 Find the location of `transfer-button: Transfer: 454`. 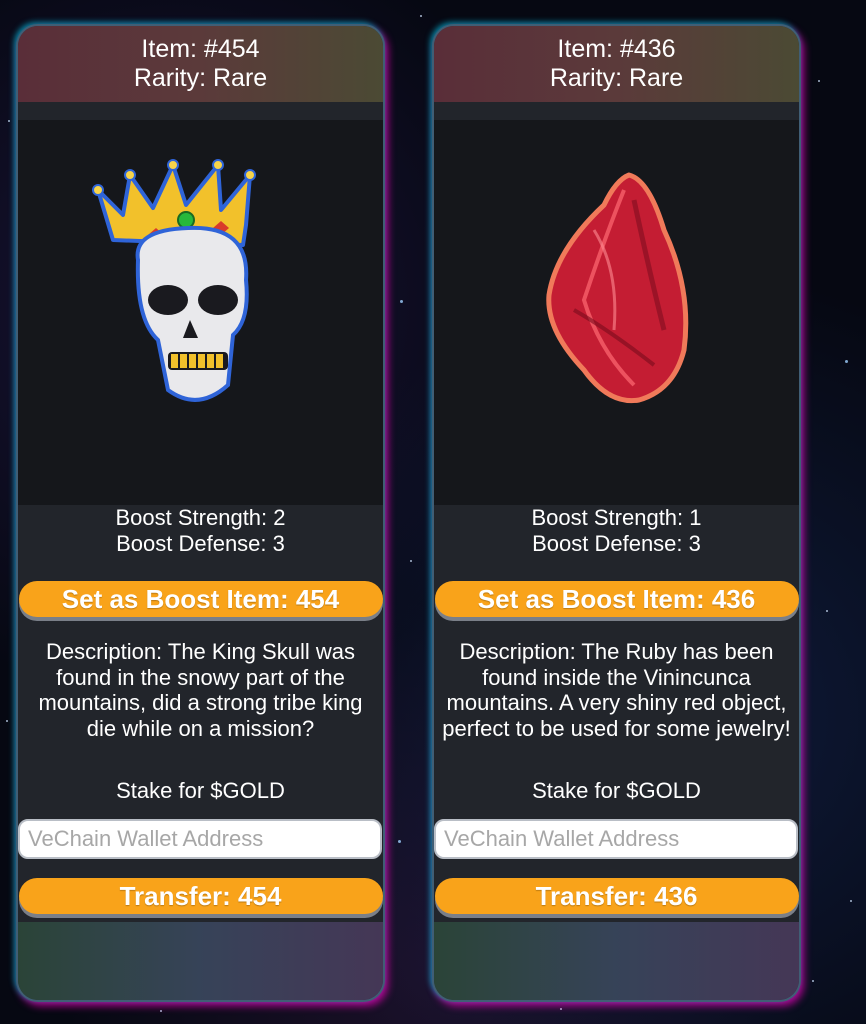

transfer-button: Transfer: 454 is located at coordinates (200, 896).